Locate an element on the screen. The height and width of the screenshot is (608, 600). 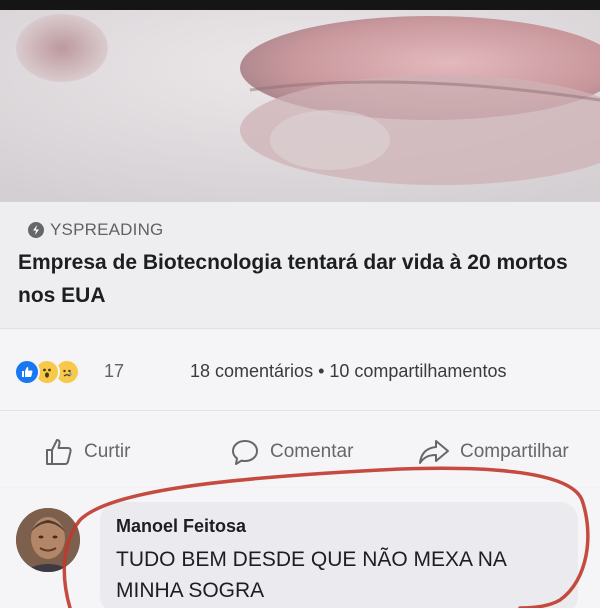
top-bar is located at coordinates (300, 5).